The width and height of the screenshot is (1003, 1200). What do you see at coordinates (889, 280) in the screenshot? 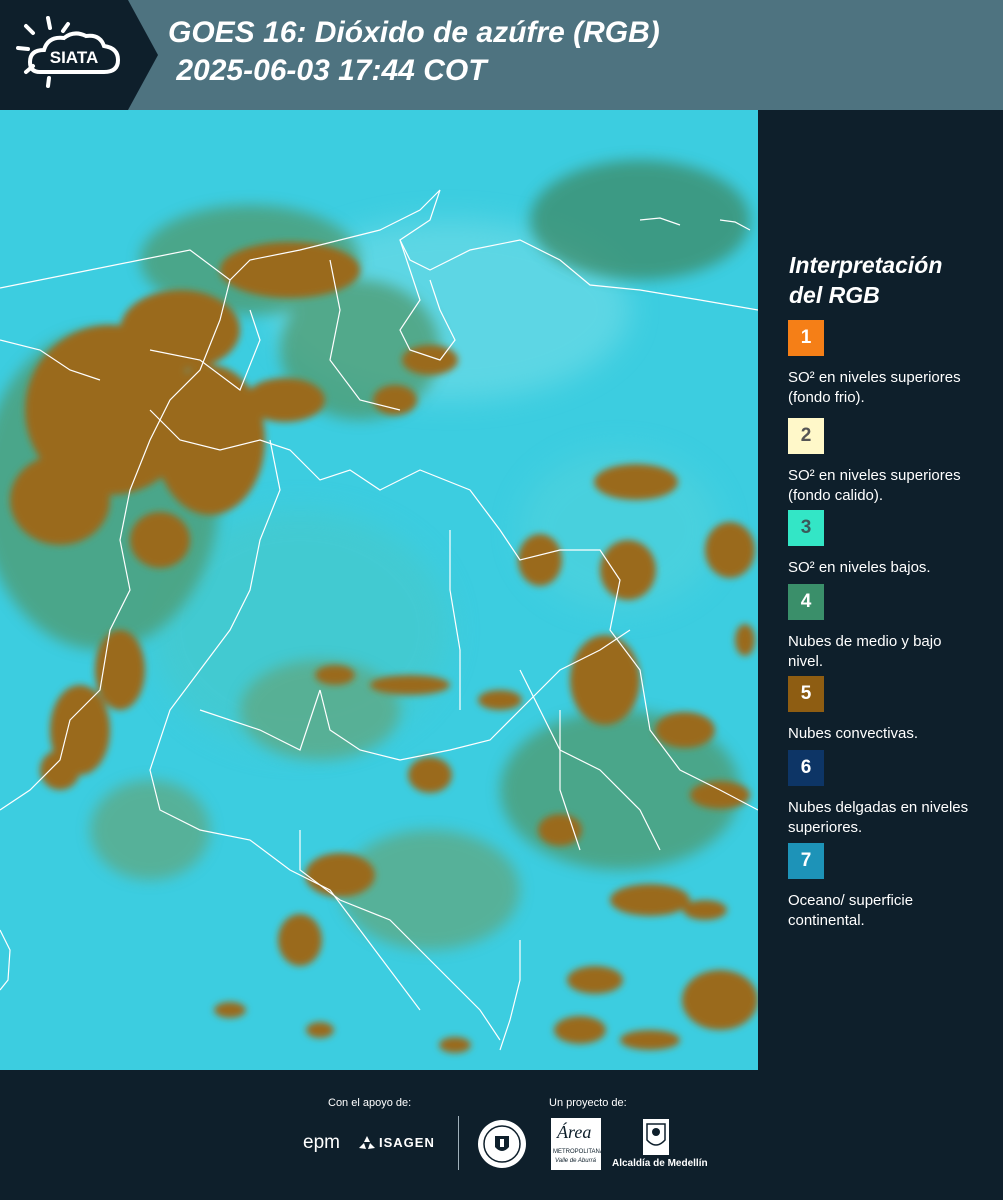
I see `legend-title: Interpretación del RGB` at bounding box center [889, 280].